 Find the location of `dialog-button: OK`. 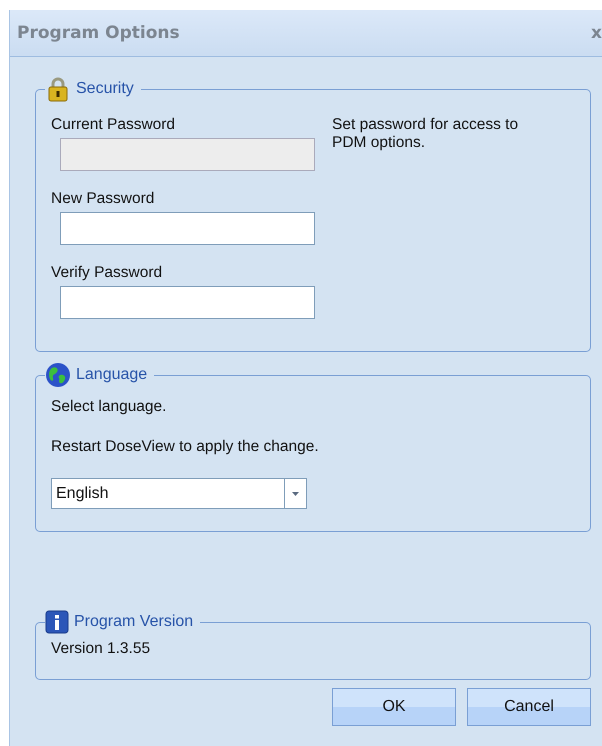

dialog-button: OK is located at coordinates (394, 707).